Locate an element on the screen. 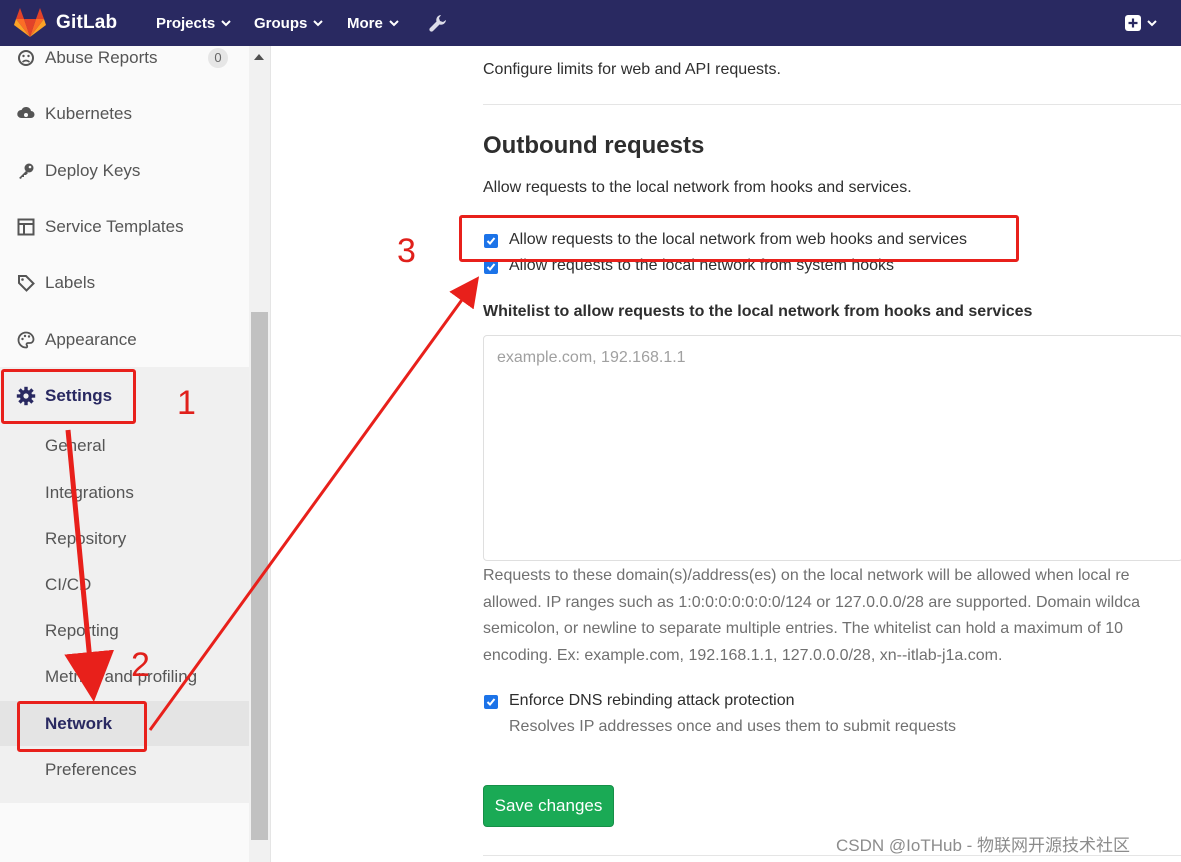 This screenshot has height=862, width=1181. watermark-text: CSDN @IoTHub - 物联网开源技术社区 is located at coordinates (983, 845).